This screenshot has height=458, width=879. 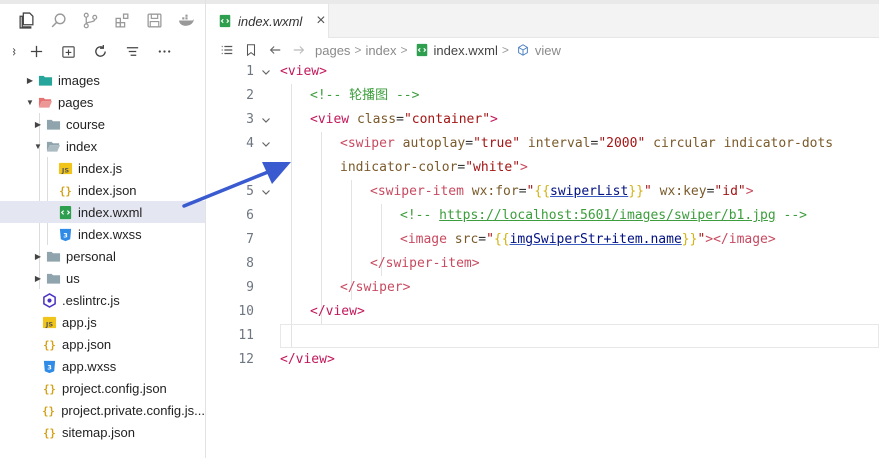 What do you see at coordinates (98, 432) in the screenshot?
I see `tree-item-label: sitemap.json` at bounding box center [98, 432].